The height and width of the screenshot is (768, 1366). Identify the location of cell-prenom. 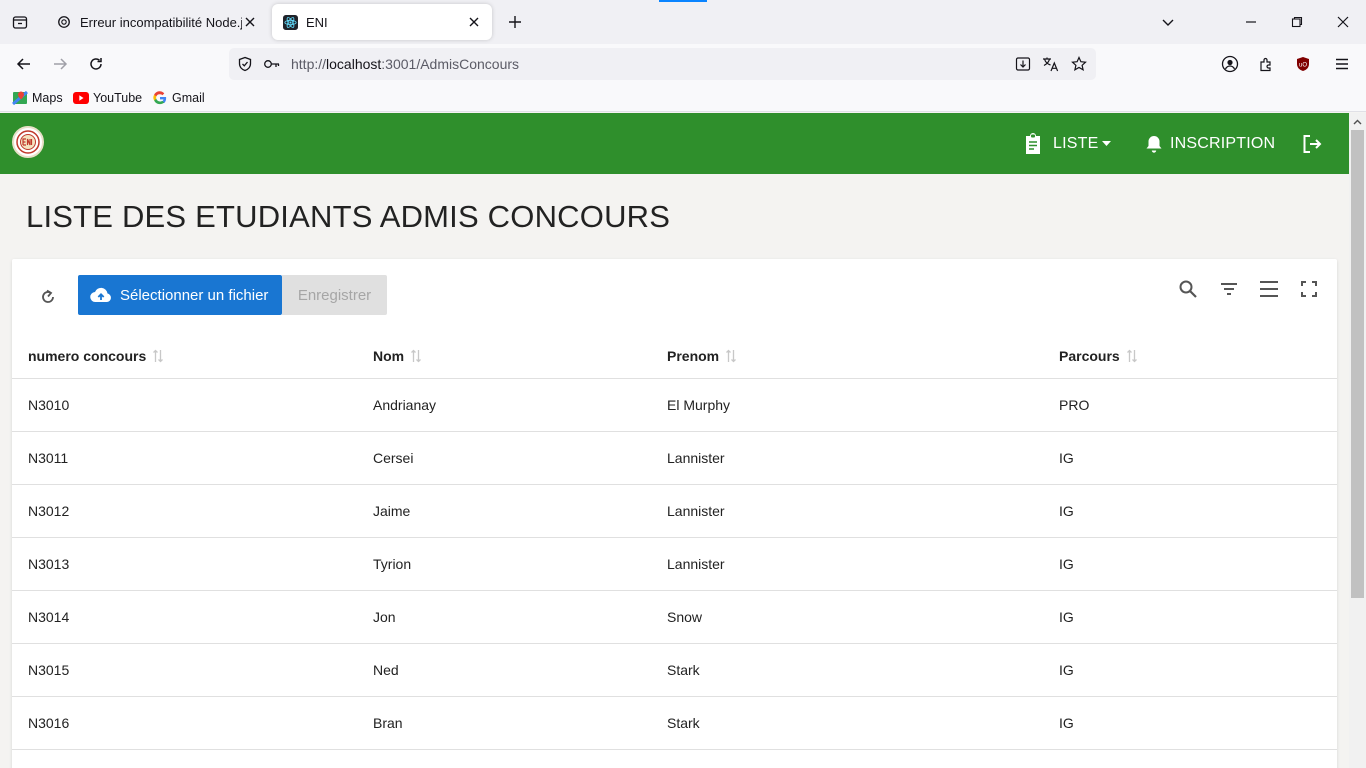
(847, 758).